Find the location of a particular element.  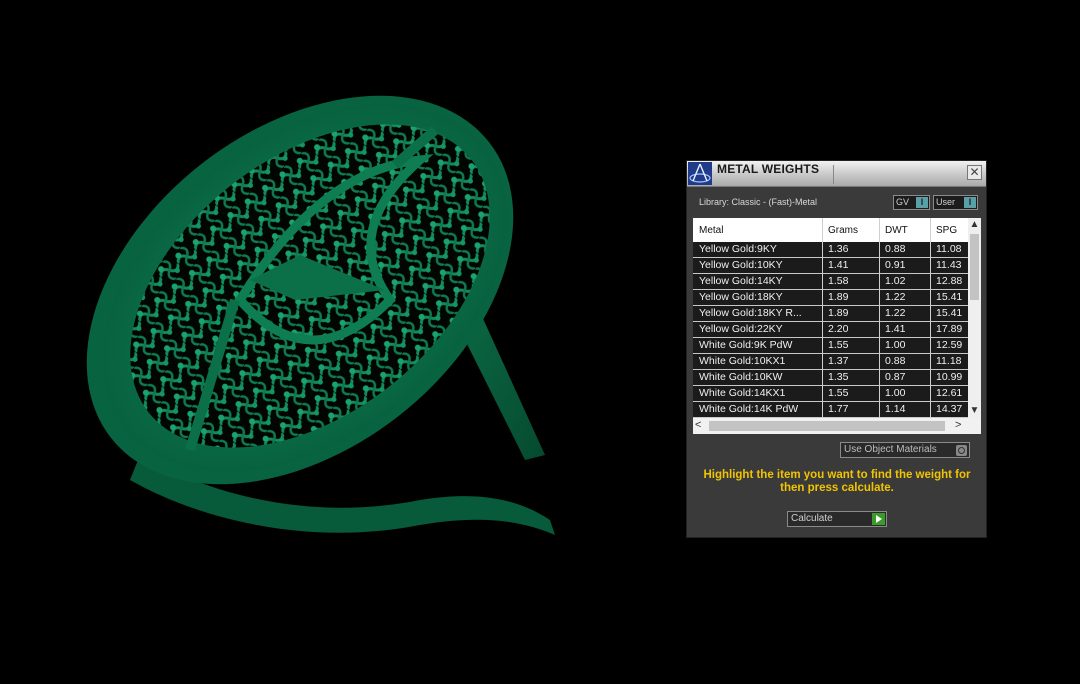

scroll-right-icon: > is located at coordinates (958, 425).